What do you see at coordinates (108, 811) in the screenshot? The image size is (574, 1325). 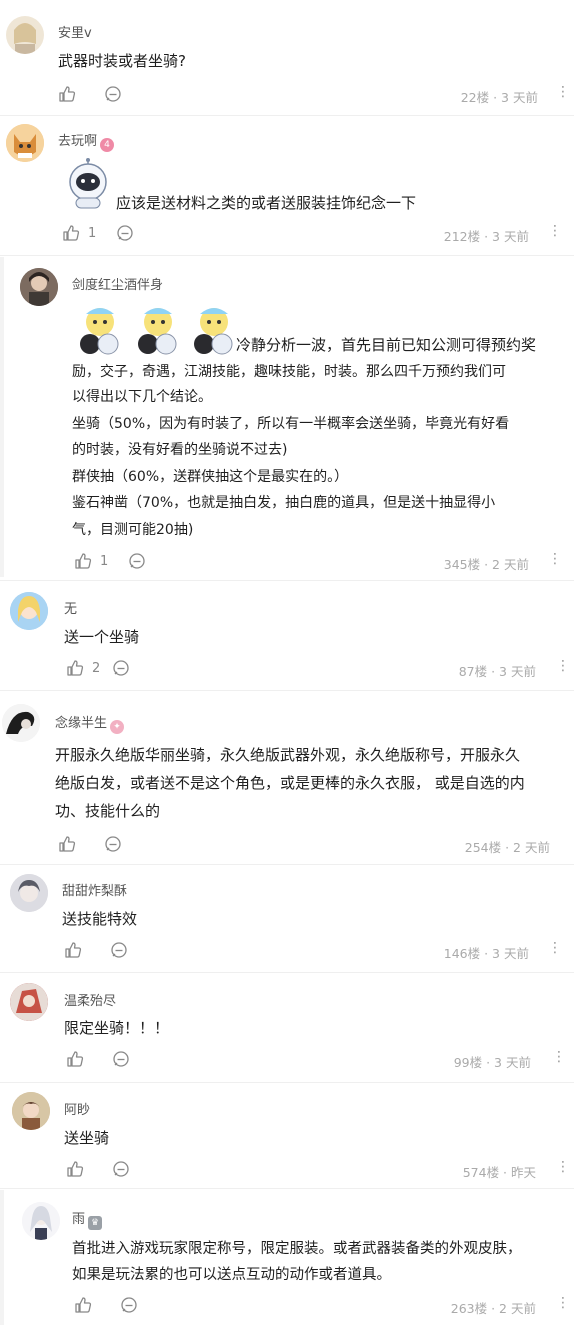 I see `comment-text-line: 功、技能什么的` at bounding box center [108, 811].